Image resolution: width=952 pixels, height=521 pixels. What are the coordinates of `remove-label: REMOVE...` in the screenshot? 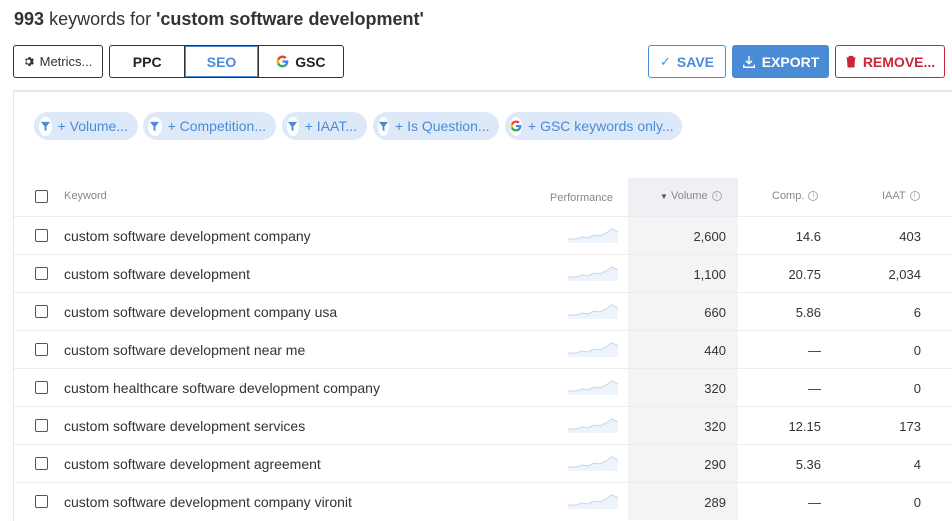 It's located at (899, 61).